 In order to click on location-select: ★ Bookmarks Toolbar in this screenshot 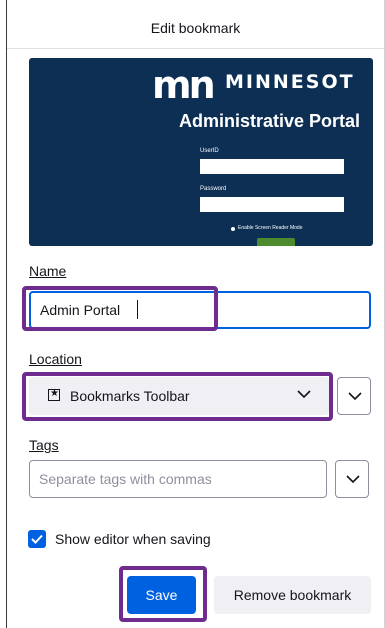, I will do `click(179, 396)`.